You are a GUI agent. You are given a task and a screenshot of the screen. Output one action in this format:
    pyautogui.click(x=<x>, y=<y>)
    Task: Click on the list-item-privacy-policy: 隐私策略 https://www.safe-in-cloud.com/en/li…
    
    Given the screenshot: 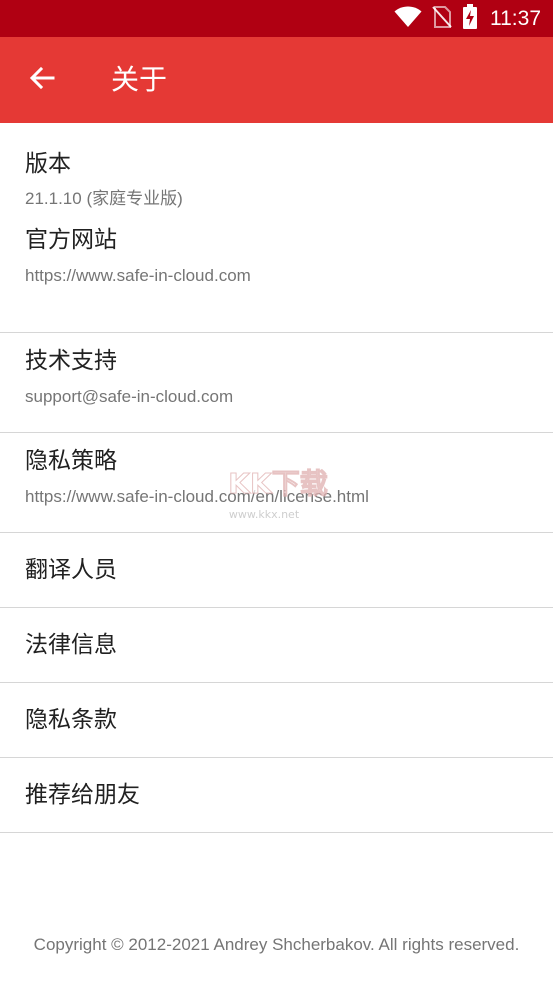 What is the action you would take?
    pyautogui.click(x=276, y=483)
    